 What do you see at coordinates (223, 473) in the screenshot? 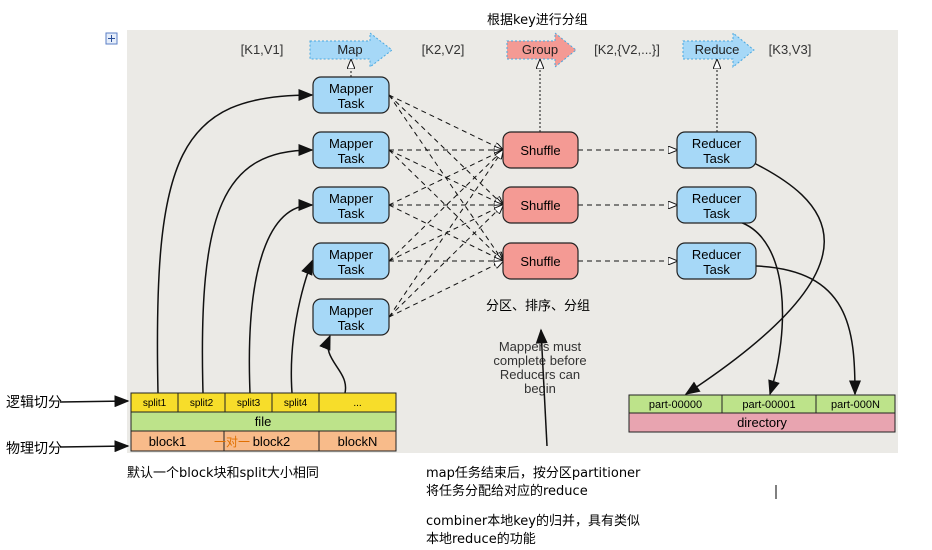
I see `block-note: 默认一个block块和split大小相同` at bounding box center [223, 473].